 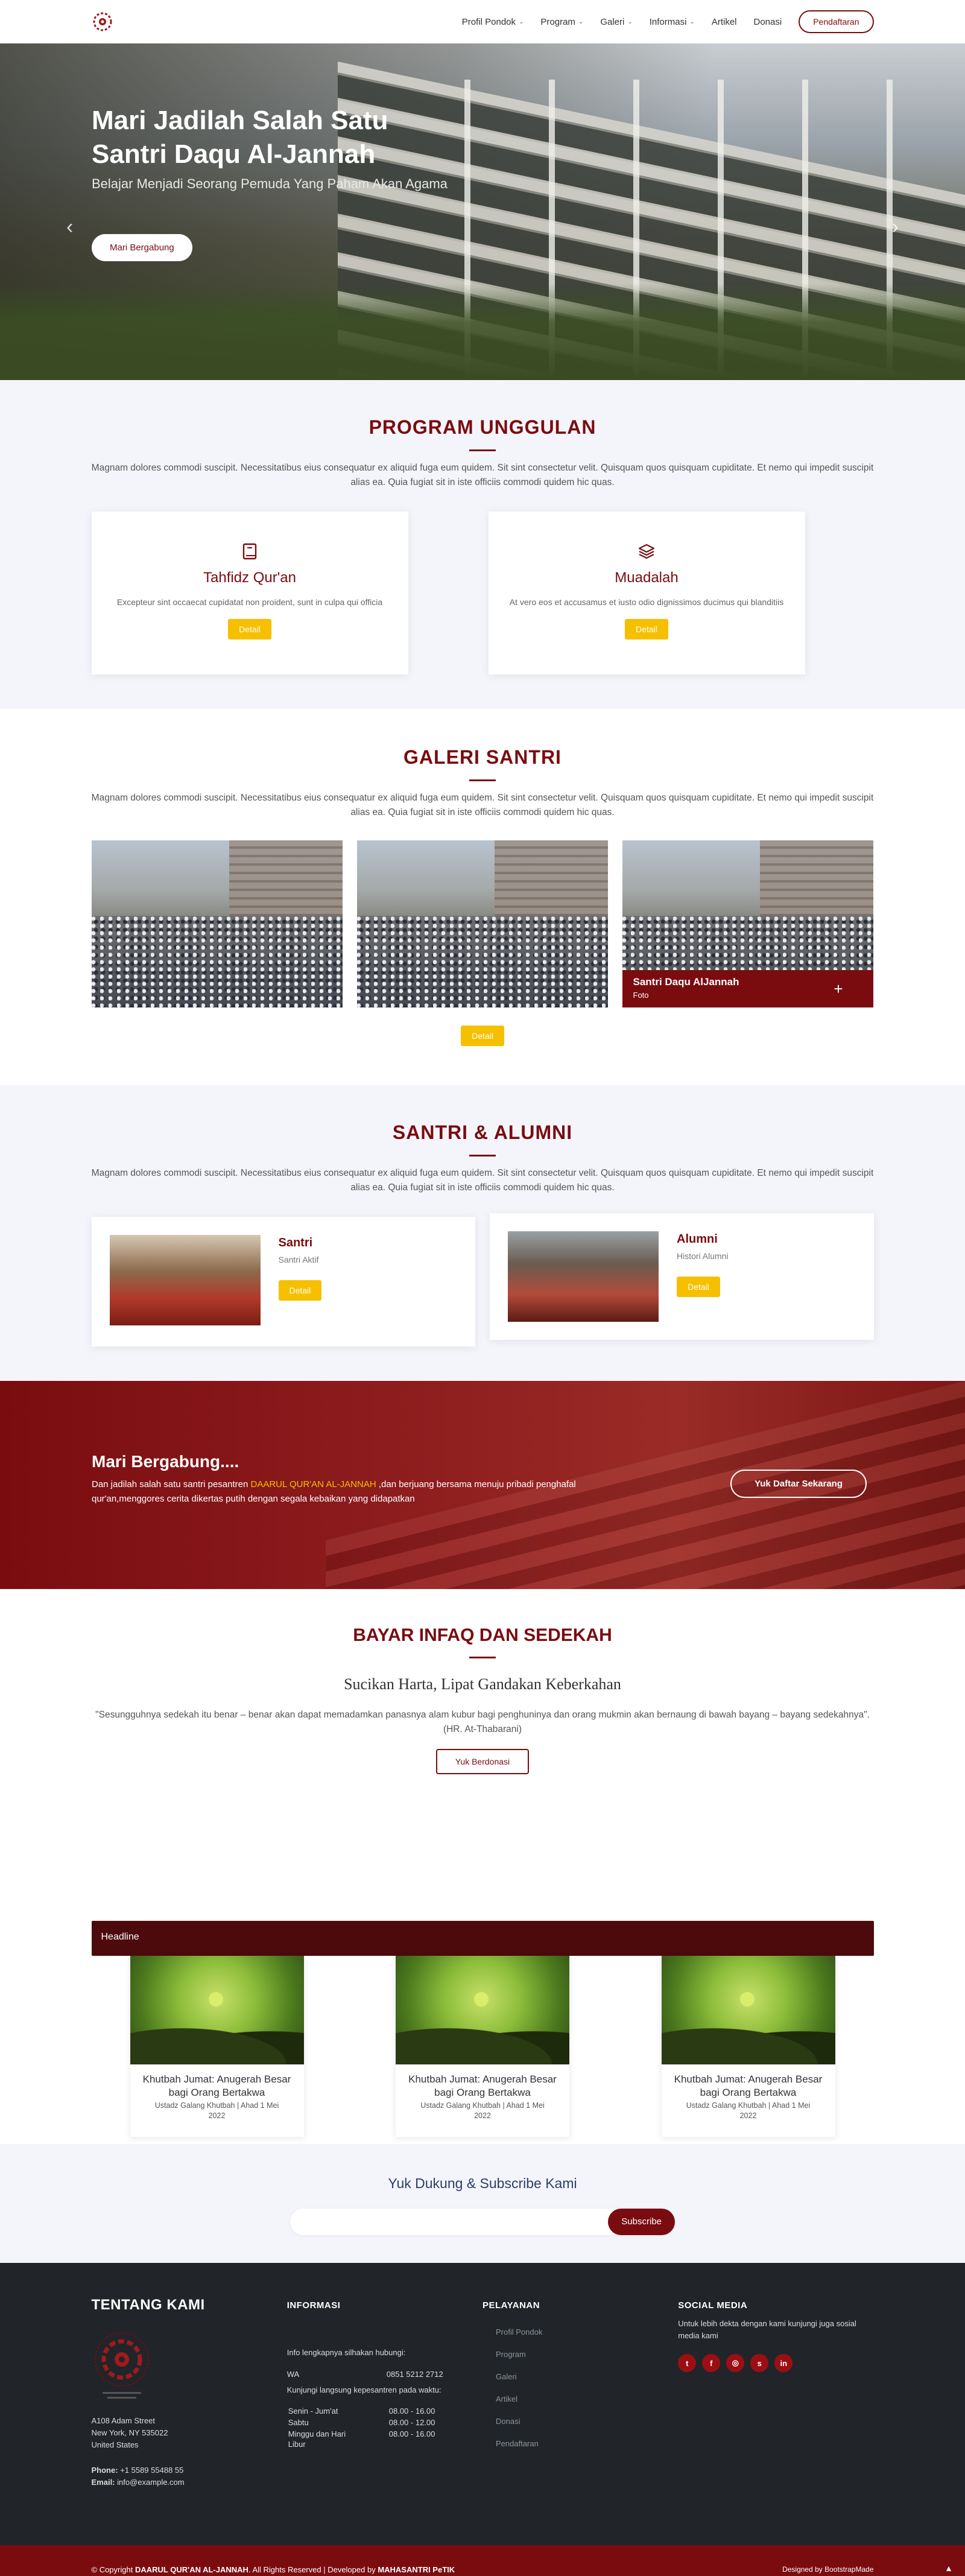 I want to click on instagram-icon: ◎, so click(x=735, y=2363).